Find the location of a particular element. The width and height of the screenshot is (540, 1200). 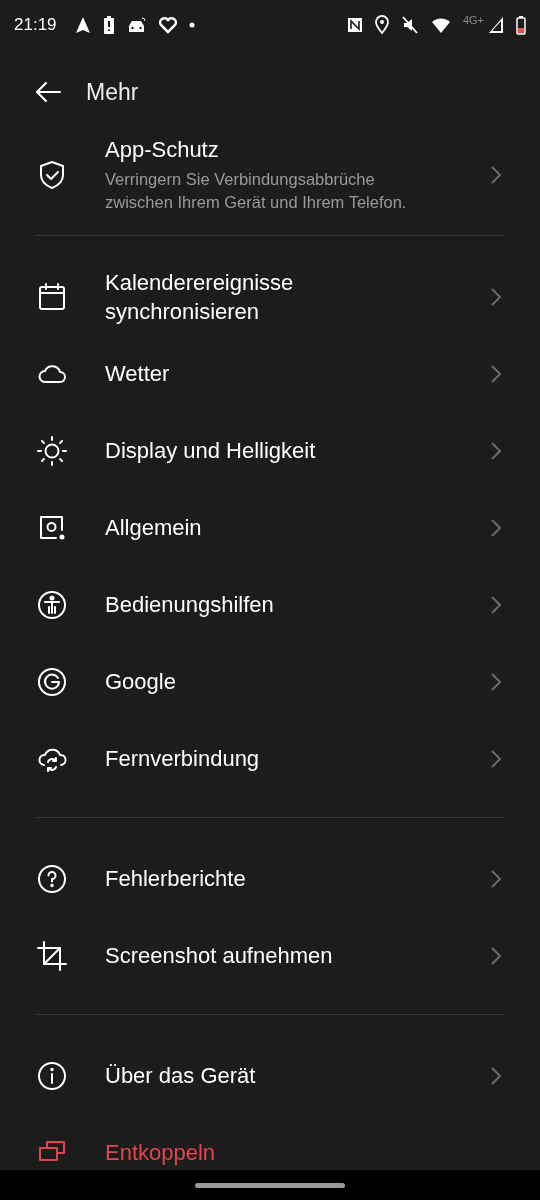

info-icon is located at coordinates (52, 1075).